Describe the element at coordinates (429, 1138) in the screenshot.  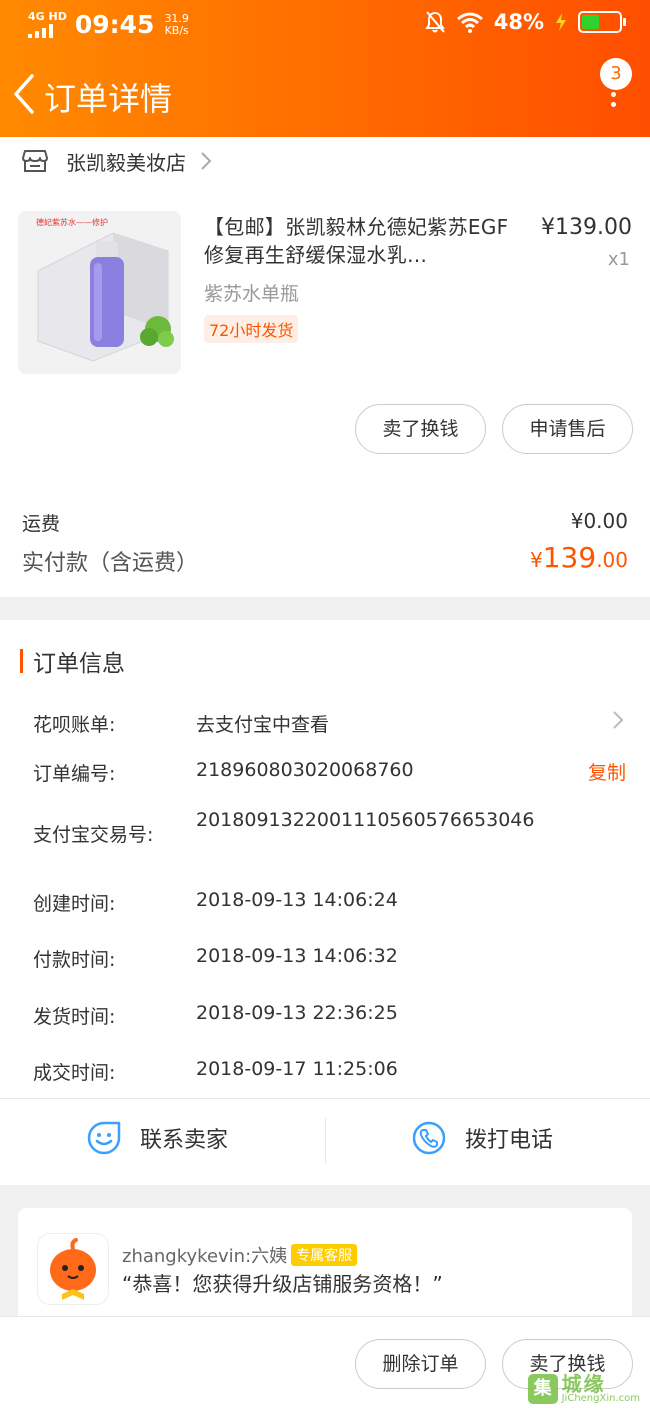
I see `phone-icon` at that location.